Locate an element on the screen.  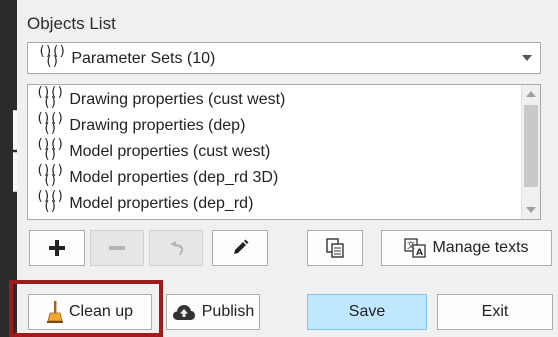
cloud-upload-icon is located at coordinates (183, 312).